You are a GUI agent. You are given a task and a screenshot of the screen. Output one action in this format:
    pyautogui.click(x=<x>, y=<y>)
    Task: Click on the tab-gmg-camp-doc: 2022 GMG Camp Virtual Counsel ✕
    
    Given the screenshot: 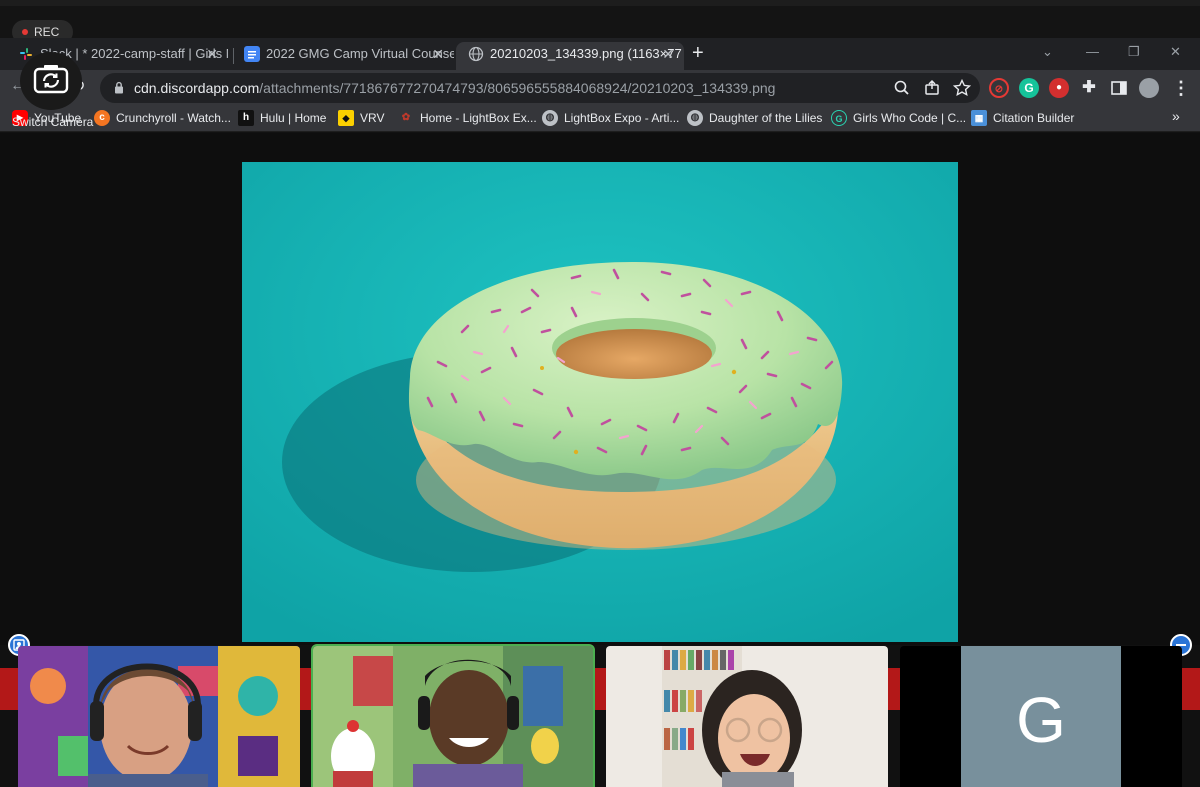 What is the action you would take?
    pyautogui.click(x=343, y=56)
    